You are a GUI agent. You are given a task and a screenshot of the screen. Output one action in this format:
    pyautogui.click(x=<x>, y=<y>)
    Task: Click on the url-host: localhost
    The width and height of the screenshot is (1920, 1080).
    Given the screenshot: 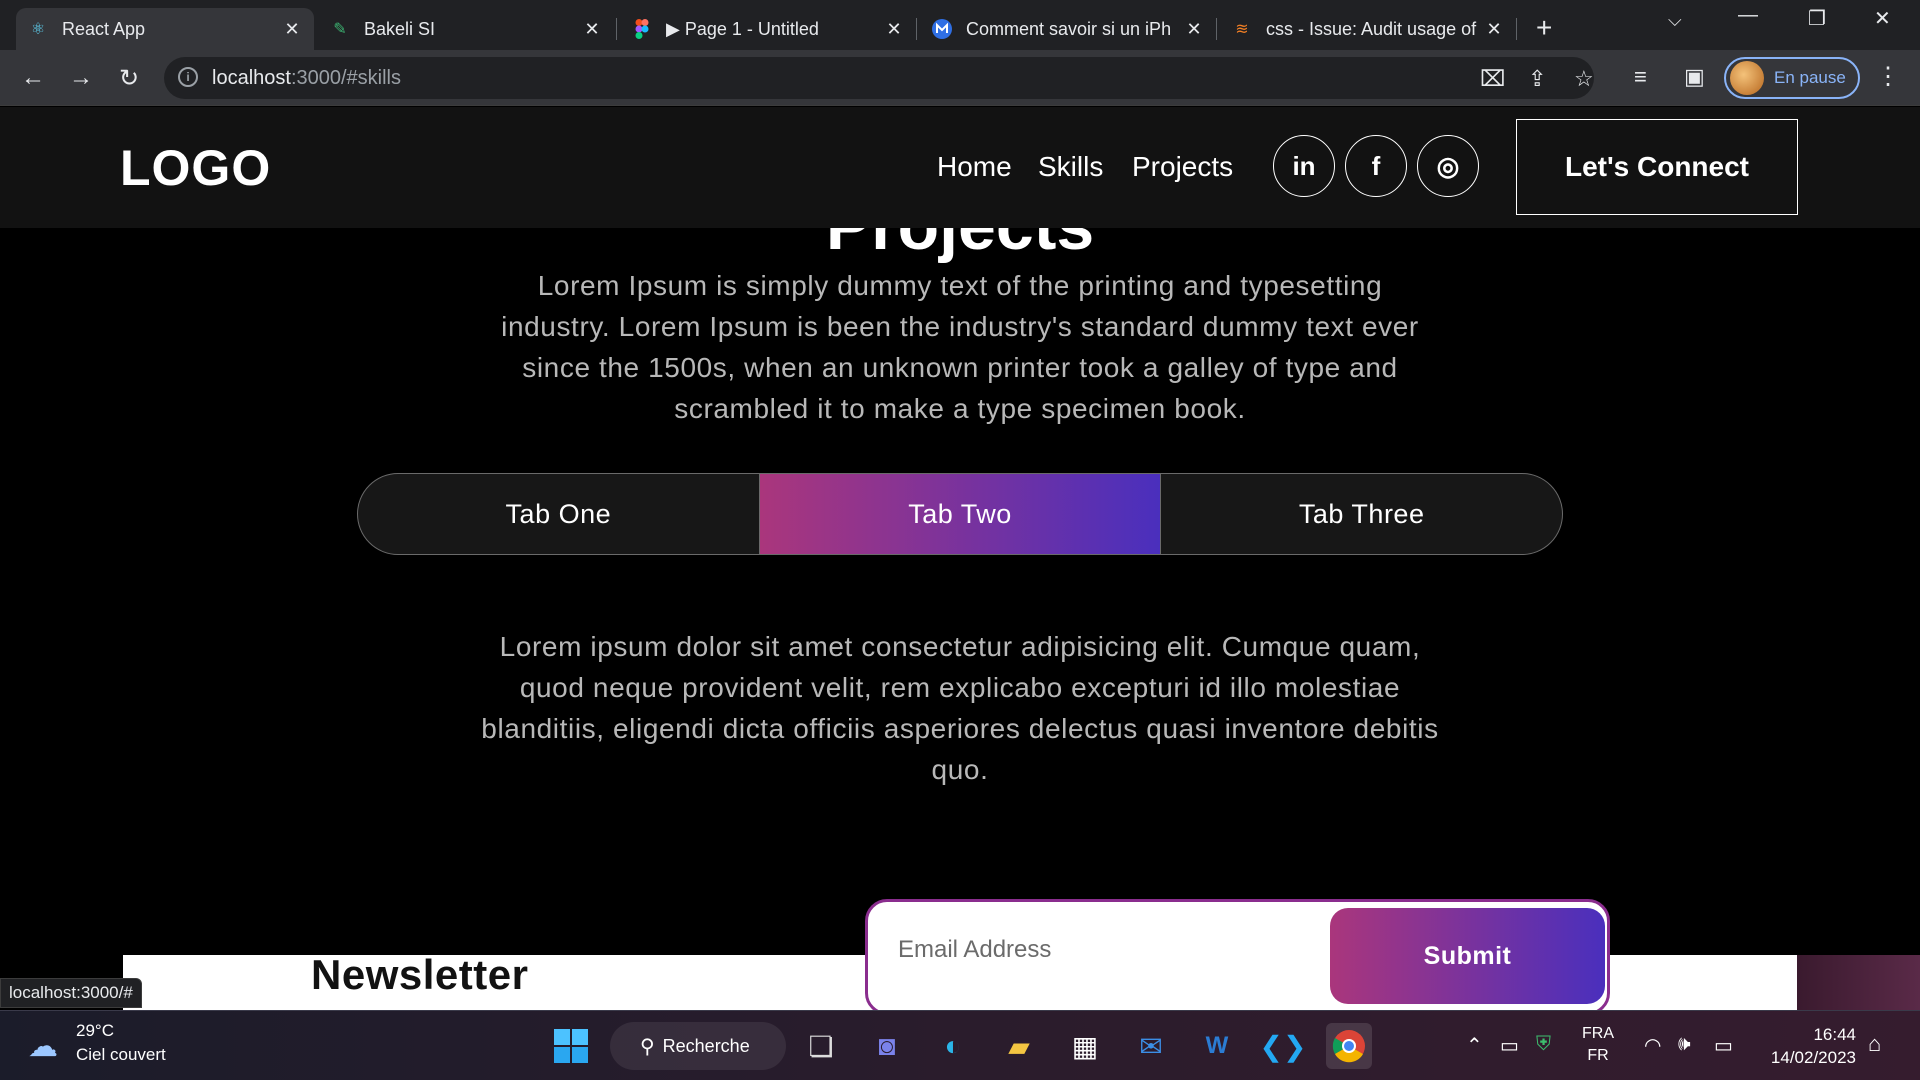 What is the action you would take?
    pyautogui.click(x=251, y=78)
    